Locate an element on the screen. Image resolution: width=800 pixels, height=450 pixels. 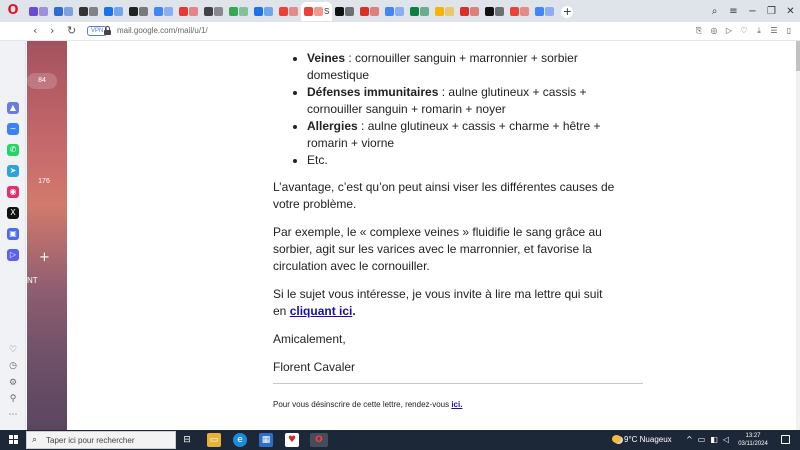
back-icon: ‹ is located at coordinates (35, 31).